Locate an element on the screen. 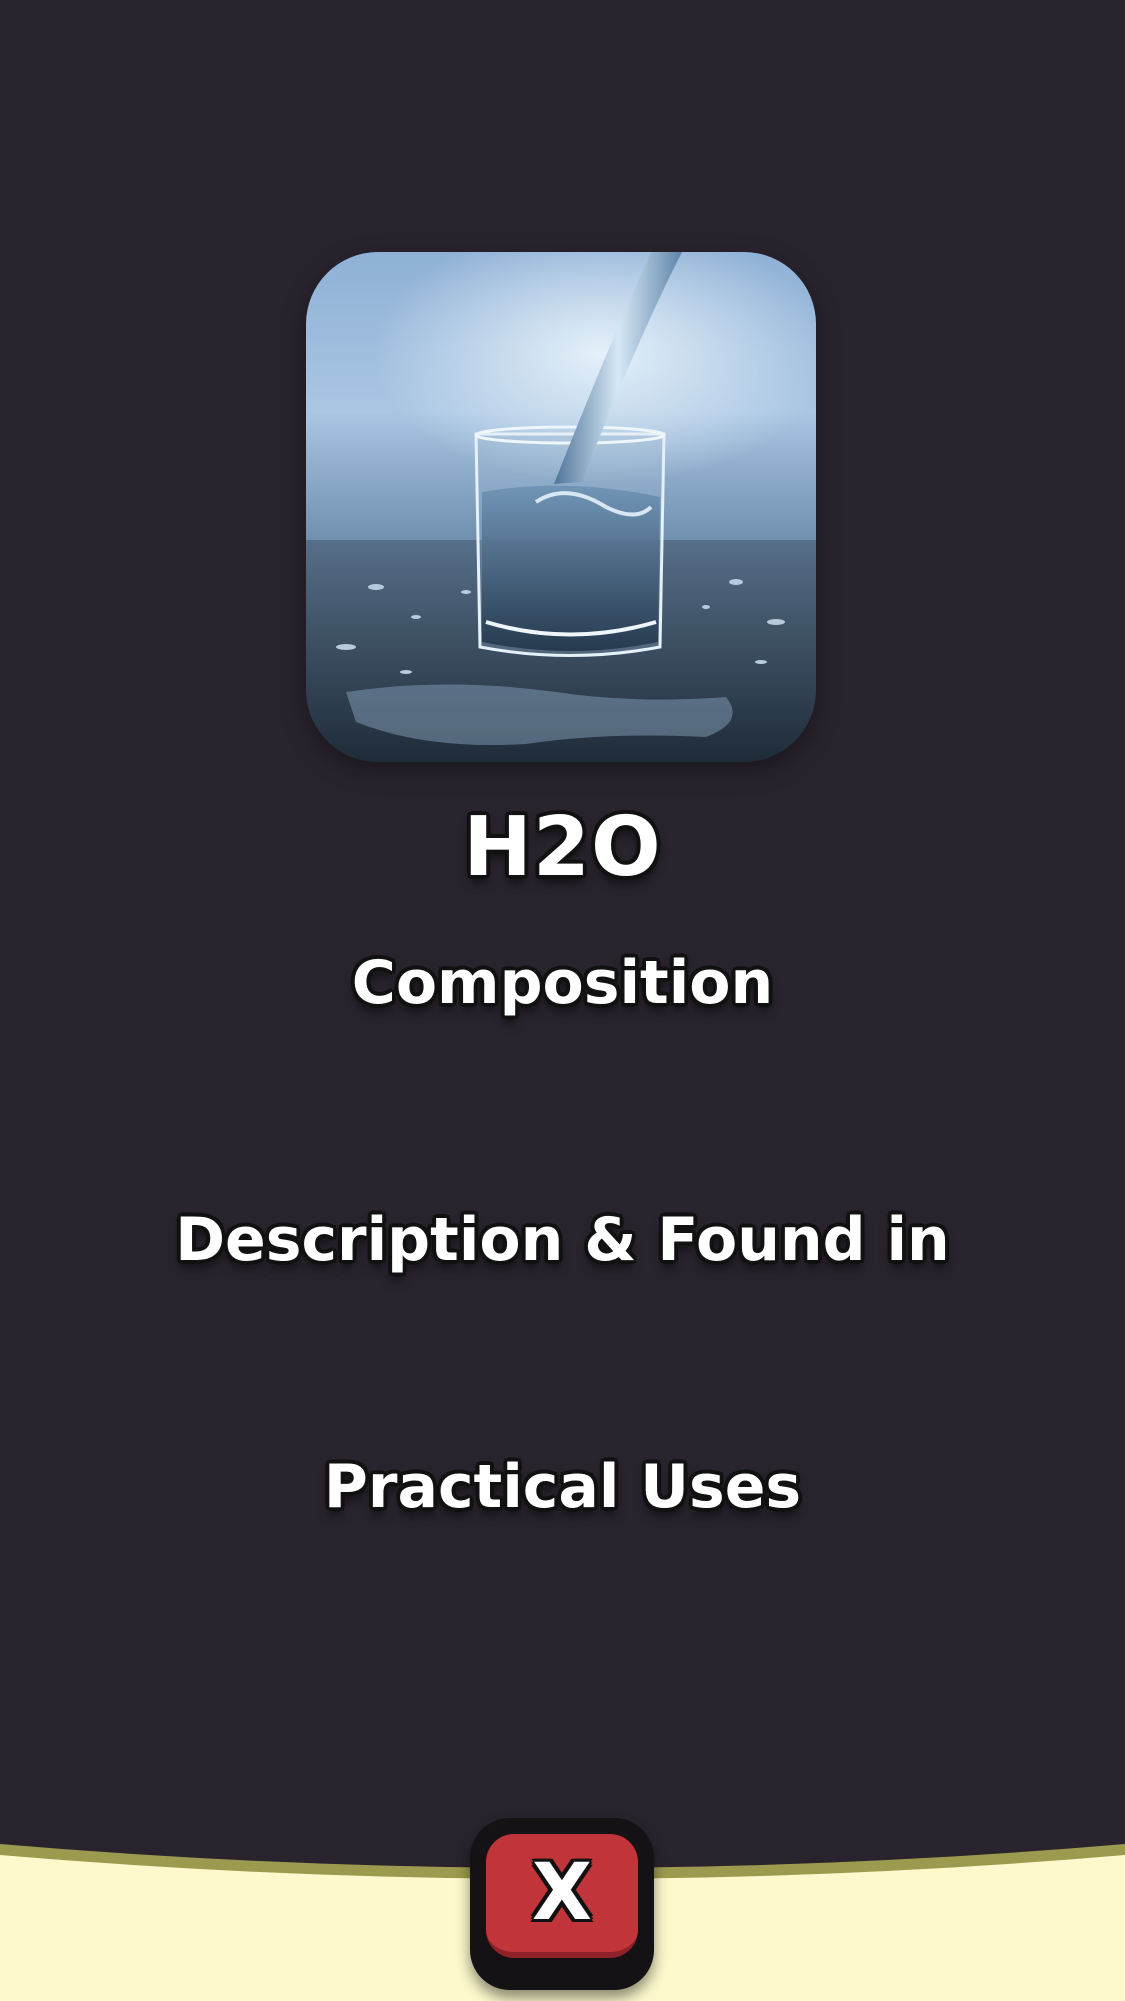 Image resolution: width=1125 pixels, height=2001 pixels. item-title: H2O is located at coordinates (562, 847).